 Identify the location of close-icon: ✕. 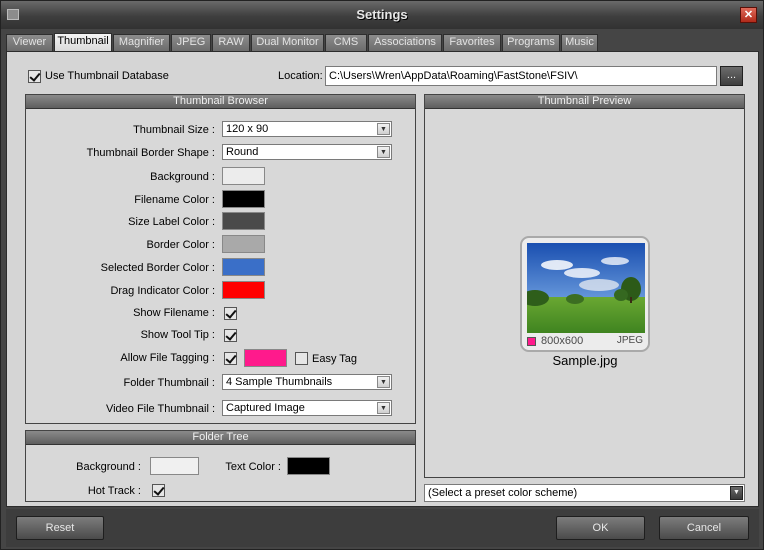
(748, 15).